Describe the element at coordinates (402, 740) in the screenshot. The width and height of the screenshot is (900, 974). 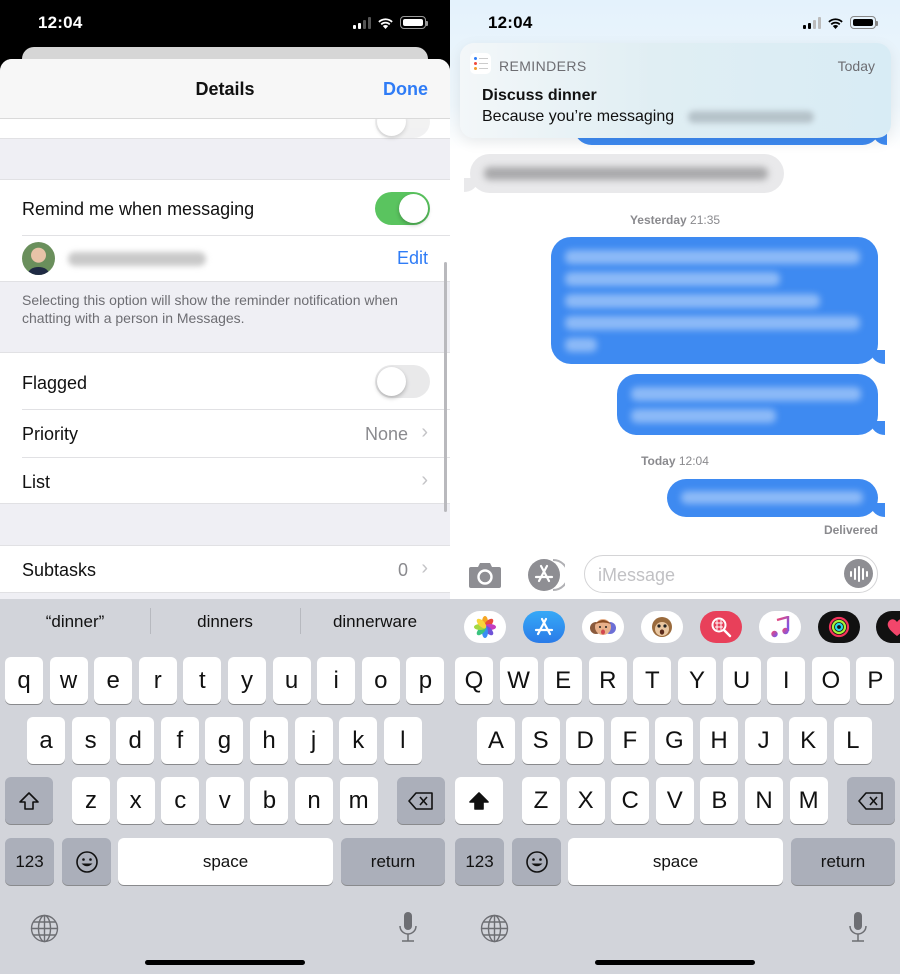
I see `key-l: l` at that location.